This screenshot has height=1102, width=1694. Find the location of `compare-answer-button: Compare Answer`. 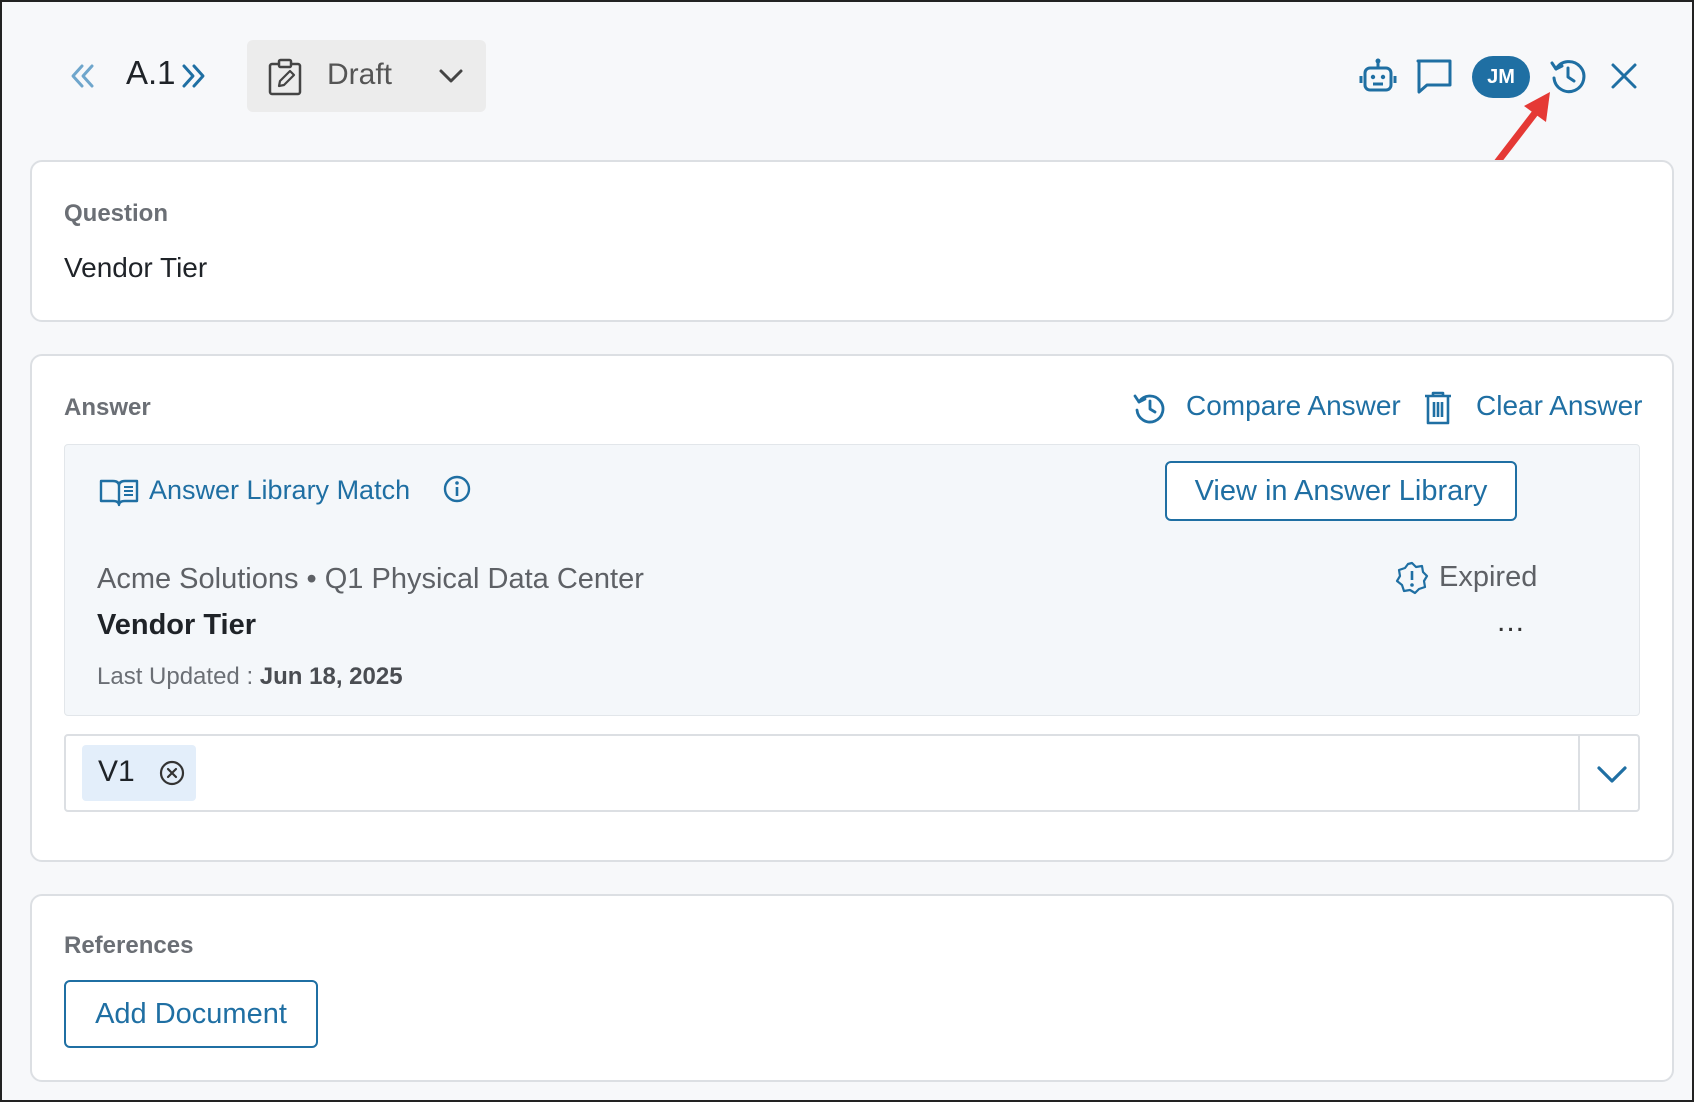

compare-answer-button: Compare Answer is located at coordinates (1266, 407).